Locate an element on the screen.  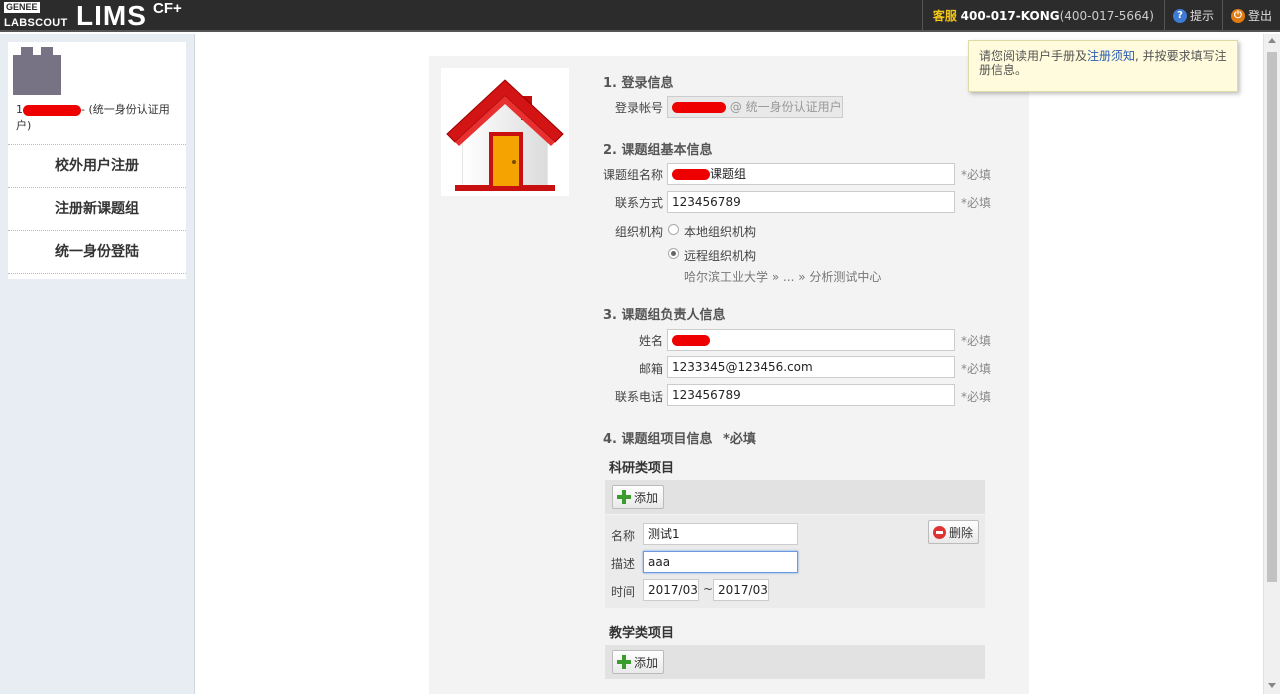
teaching-toolbar: 添加 is located at coordinates (795, 662).